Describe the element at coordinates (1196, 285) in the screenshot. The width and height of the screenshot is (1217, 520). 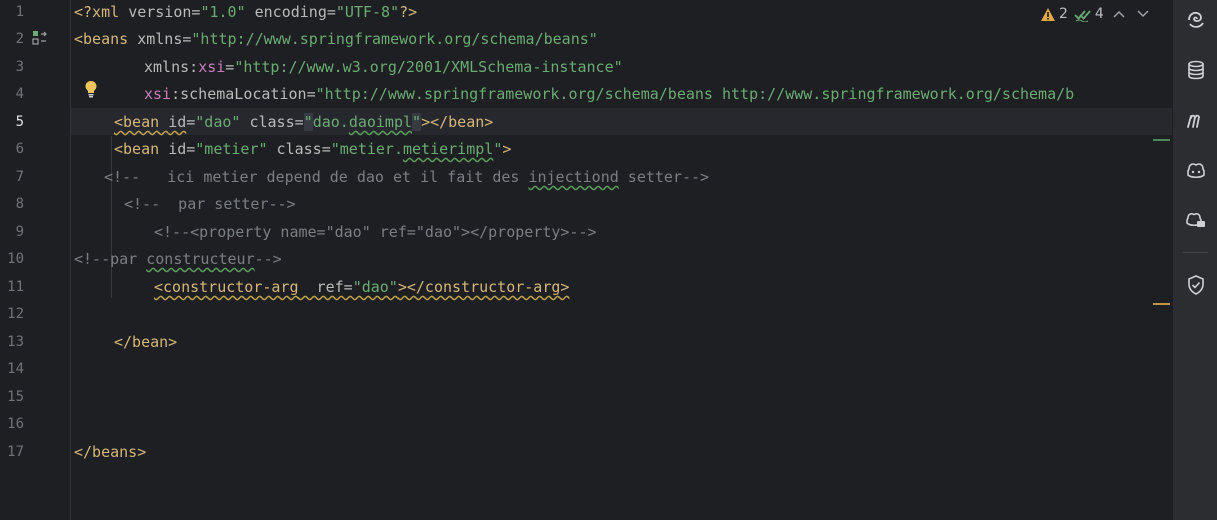
I see `security-shield-icon` at that location.